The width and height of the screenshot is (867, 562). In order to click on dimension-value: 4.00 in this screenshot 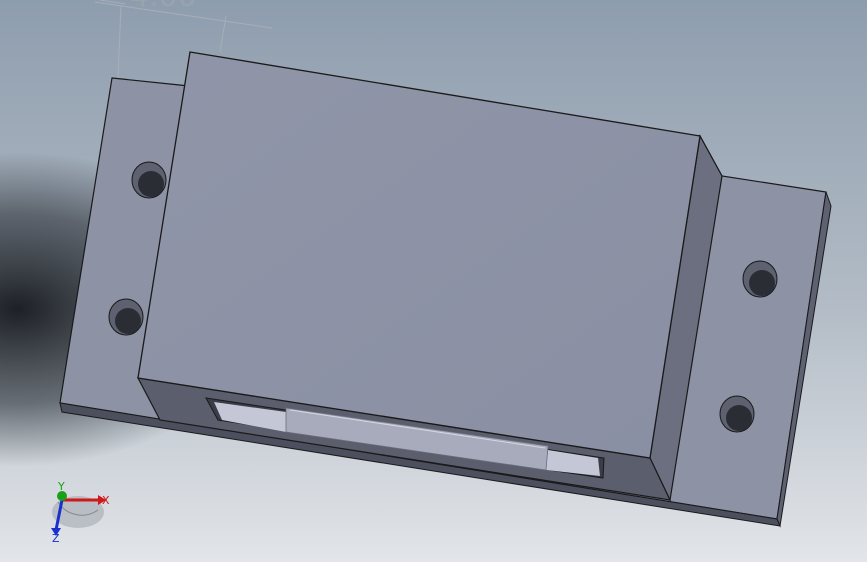, I will do `click(163, 7)`.